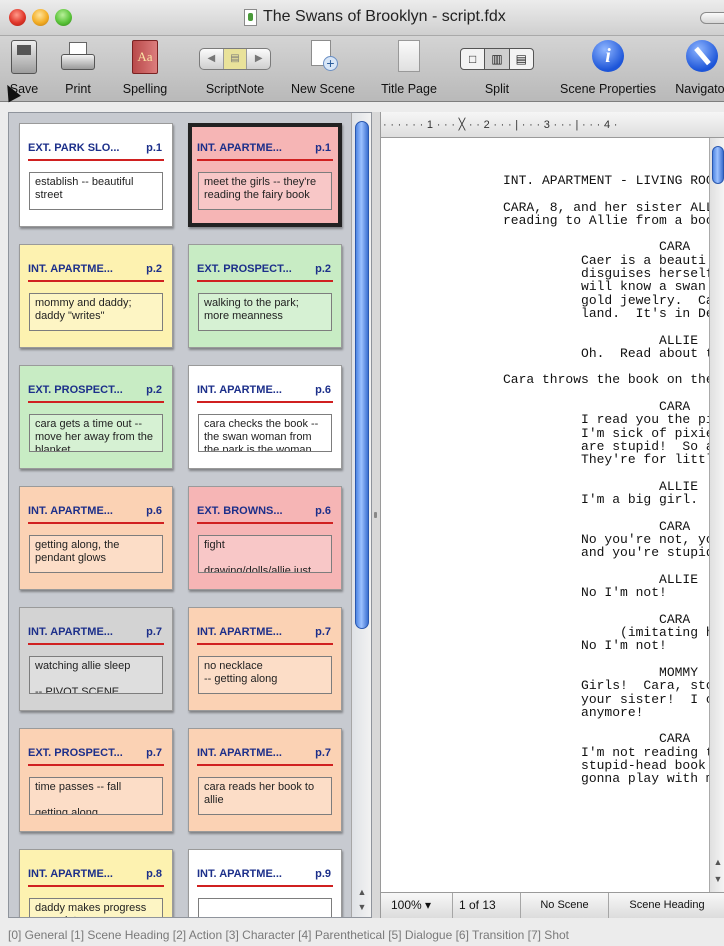  I want to click on card-scene-heading: INT. APARTME... p.2, so click(96, 272).